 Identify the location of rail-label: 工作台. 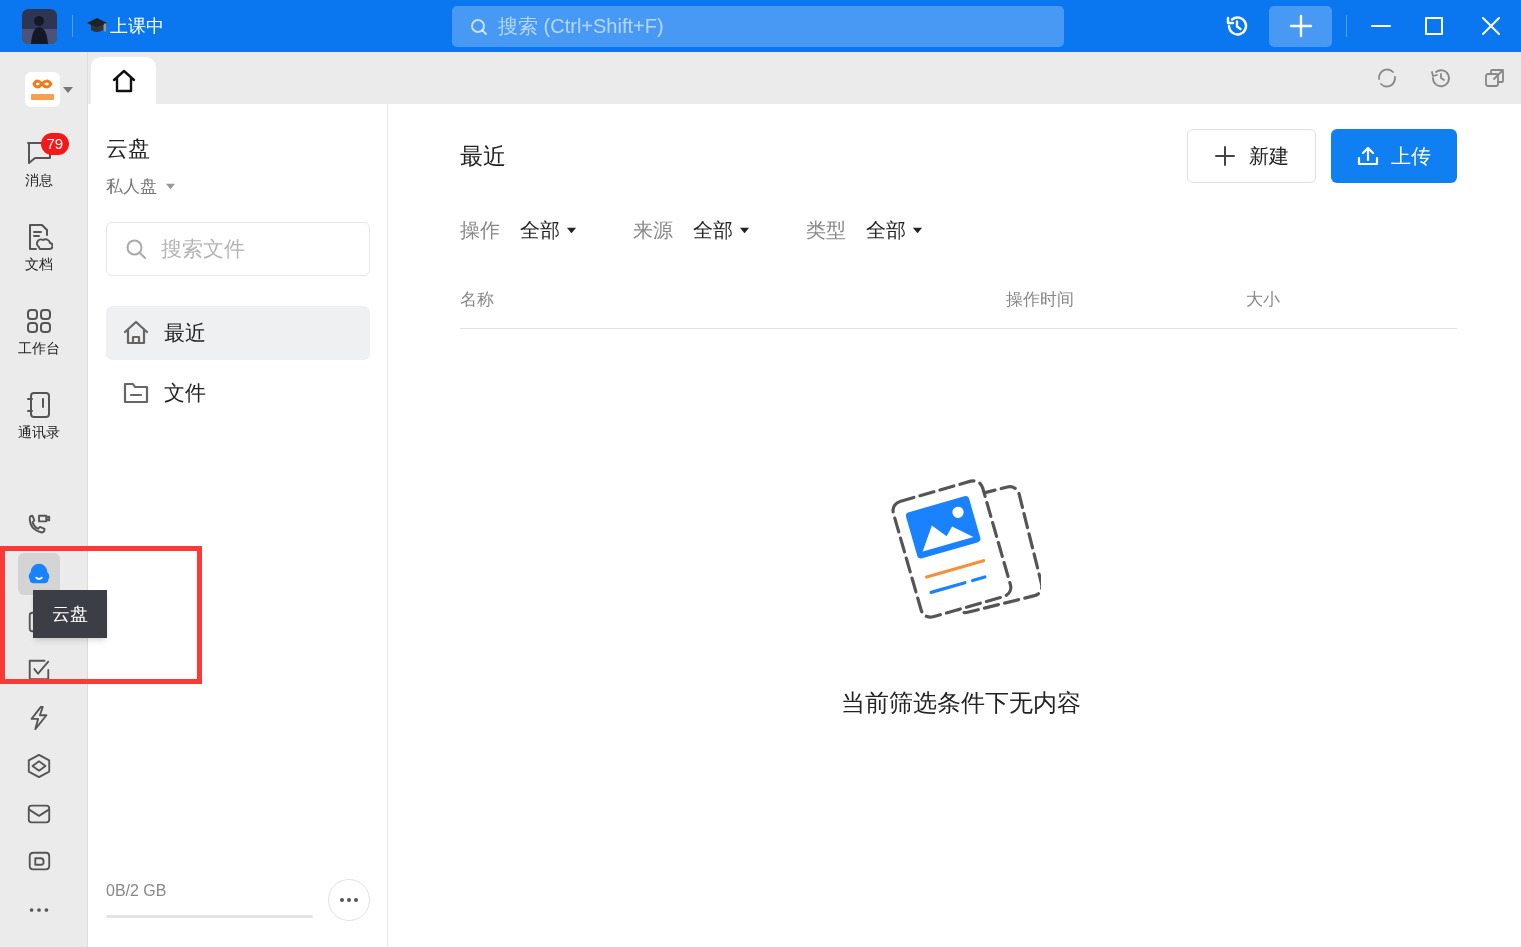
(38, 348).